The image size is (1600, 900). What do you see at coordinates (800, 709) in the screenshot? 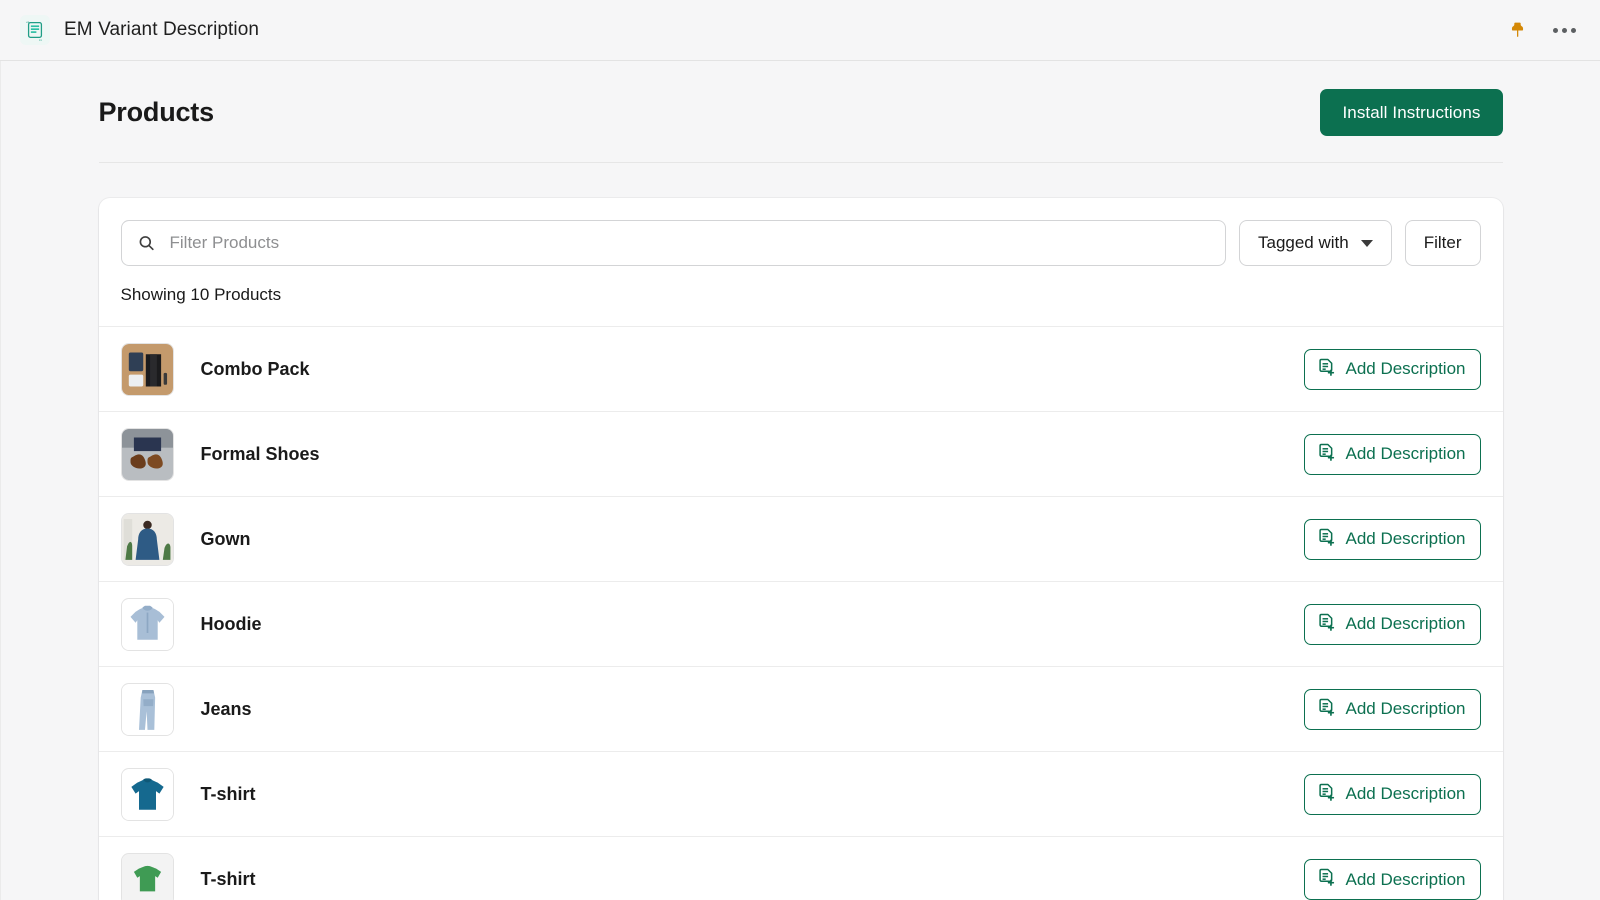
I see `product-row: Jeans Add Description` at bounding box center [800, 709].